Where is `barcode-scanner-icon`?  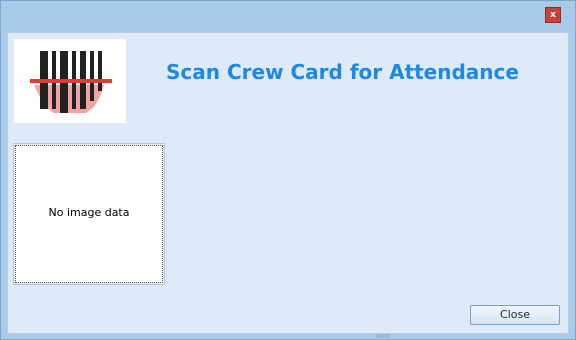
barcode-scanner-icon is located at coordinates (70, 81).